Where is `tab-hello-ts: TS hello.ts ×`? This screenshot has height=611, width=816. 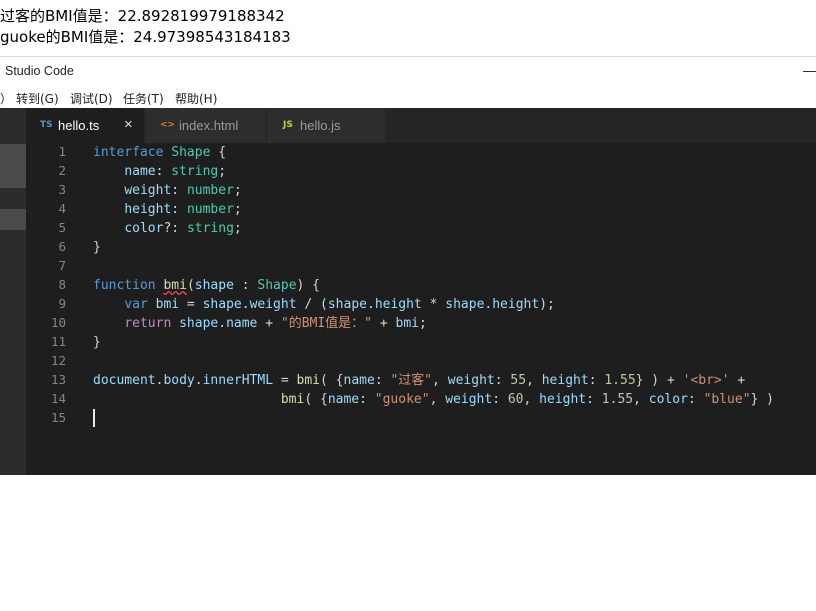 tab-hello-ts: TS hello.ts × is located at coordinates (85, 125).